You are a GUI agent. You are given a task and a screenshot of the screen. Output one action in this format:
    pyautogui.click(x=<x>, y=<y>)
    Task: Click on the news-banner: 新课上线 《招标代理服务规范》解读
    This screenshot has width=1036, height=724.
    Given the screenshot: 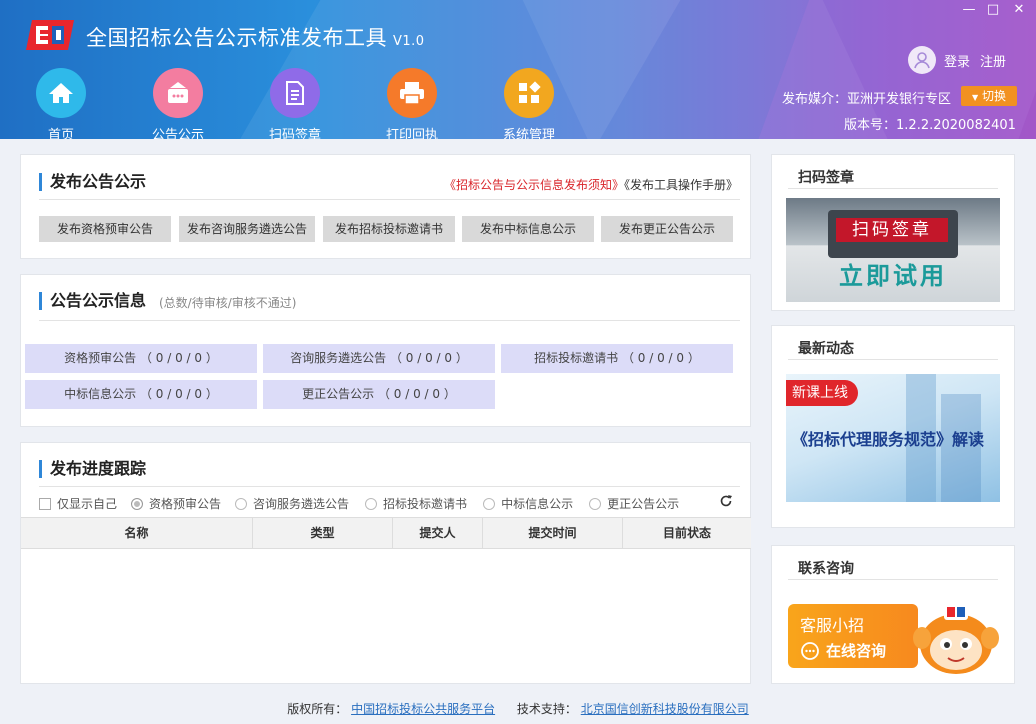 What is the action you would take?
    pyautogui.click(x=893, y=438)
    